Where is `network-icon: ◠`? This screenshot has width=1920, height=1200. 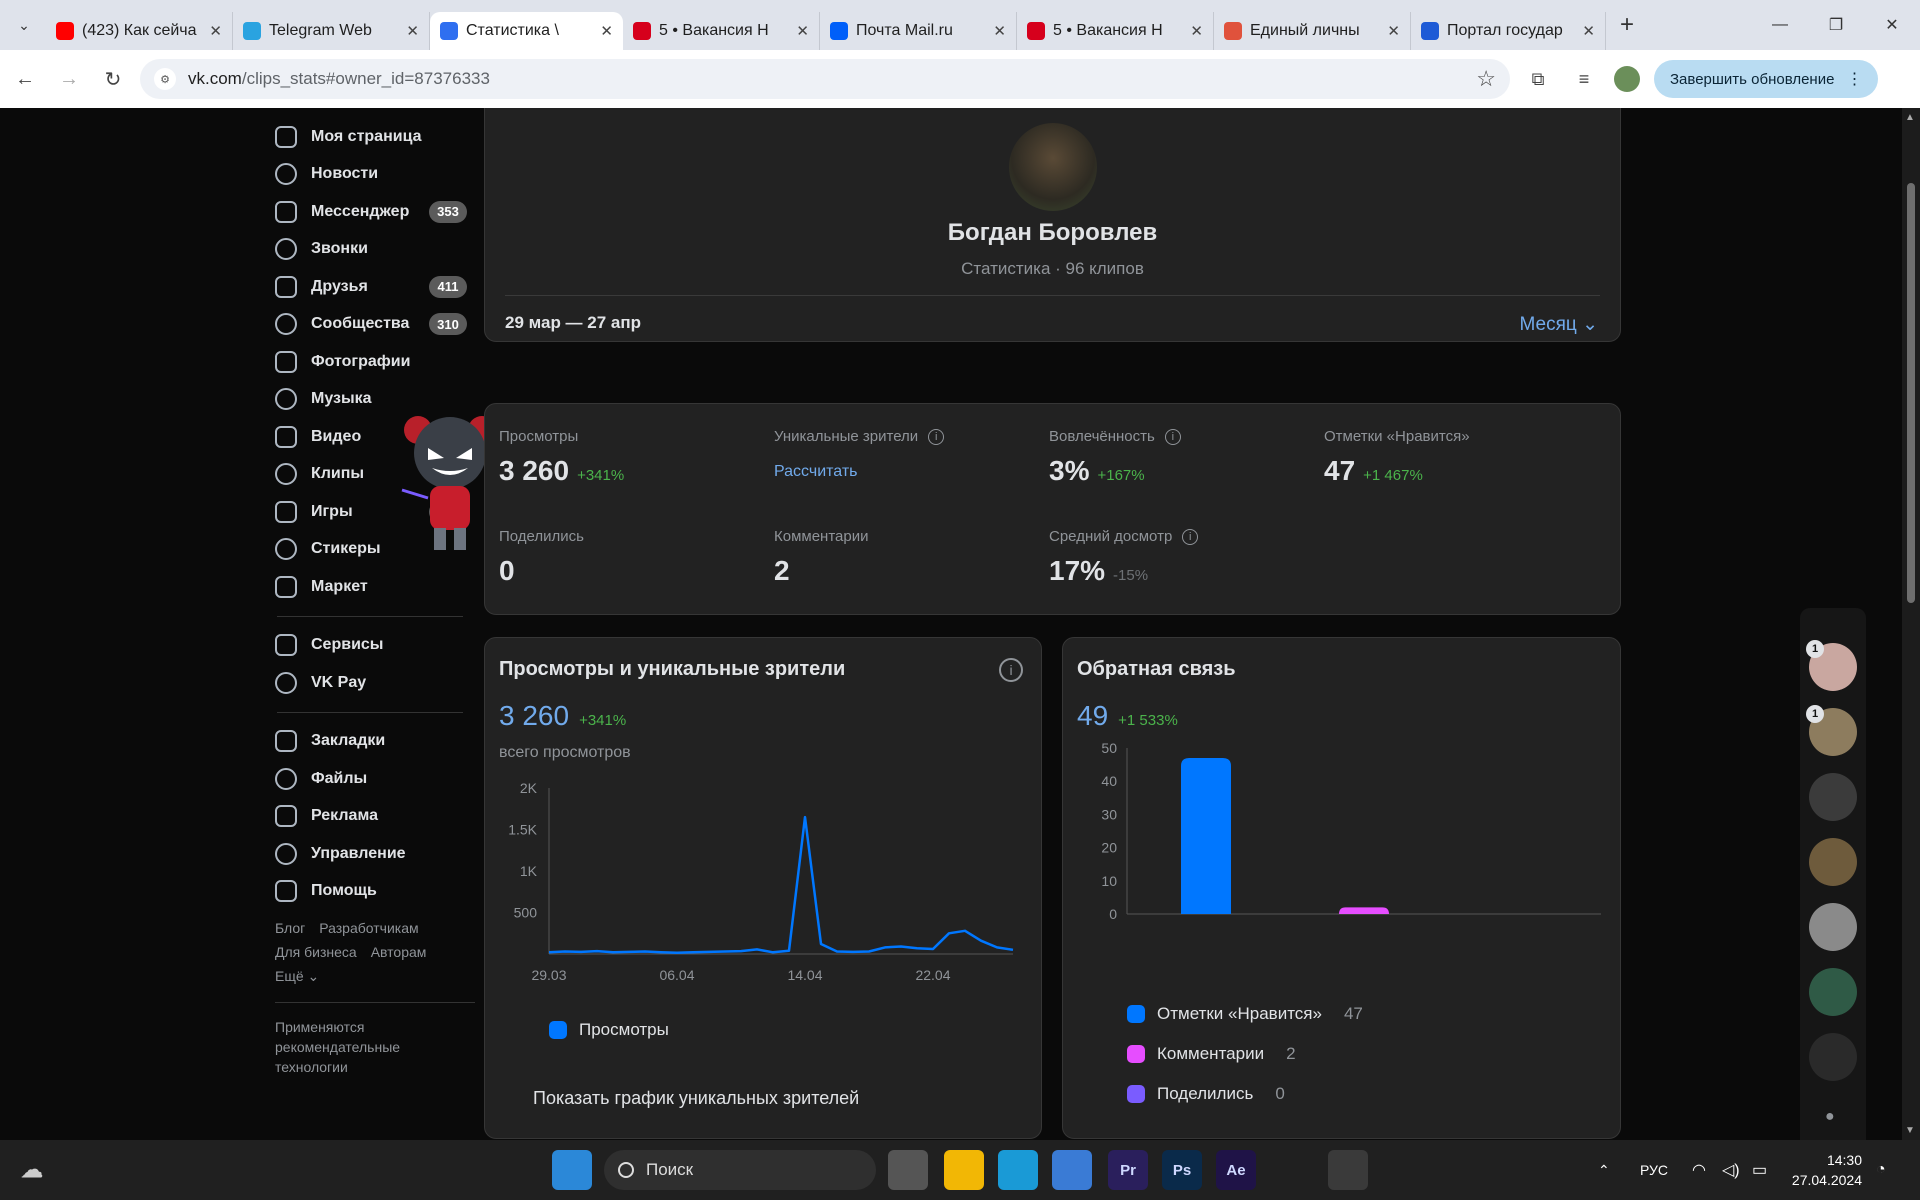
network-icon: ◠ is located at coordinates (1699, 1170).